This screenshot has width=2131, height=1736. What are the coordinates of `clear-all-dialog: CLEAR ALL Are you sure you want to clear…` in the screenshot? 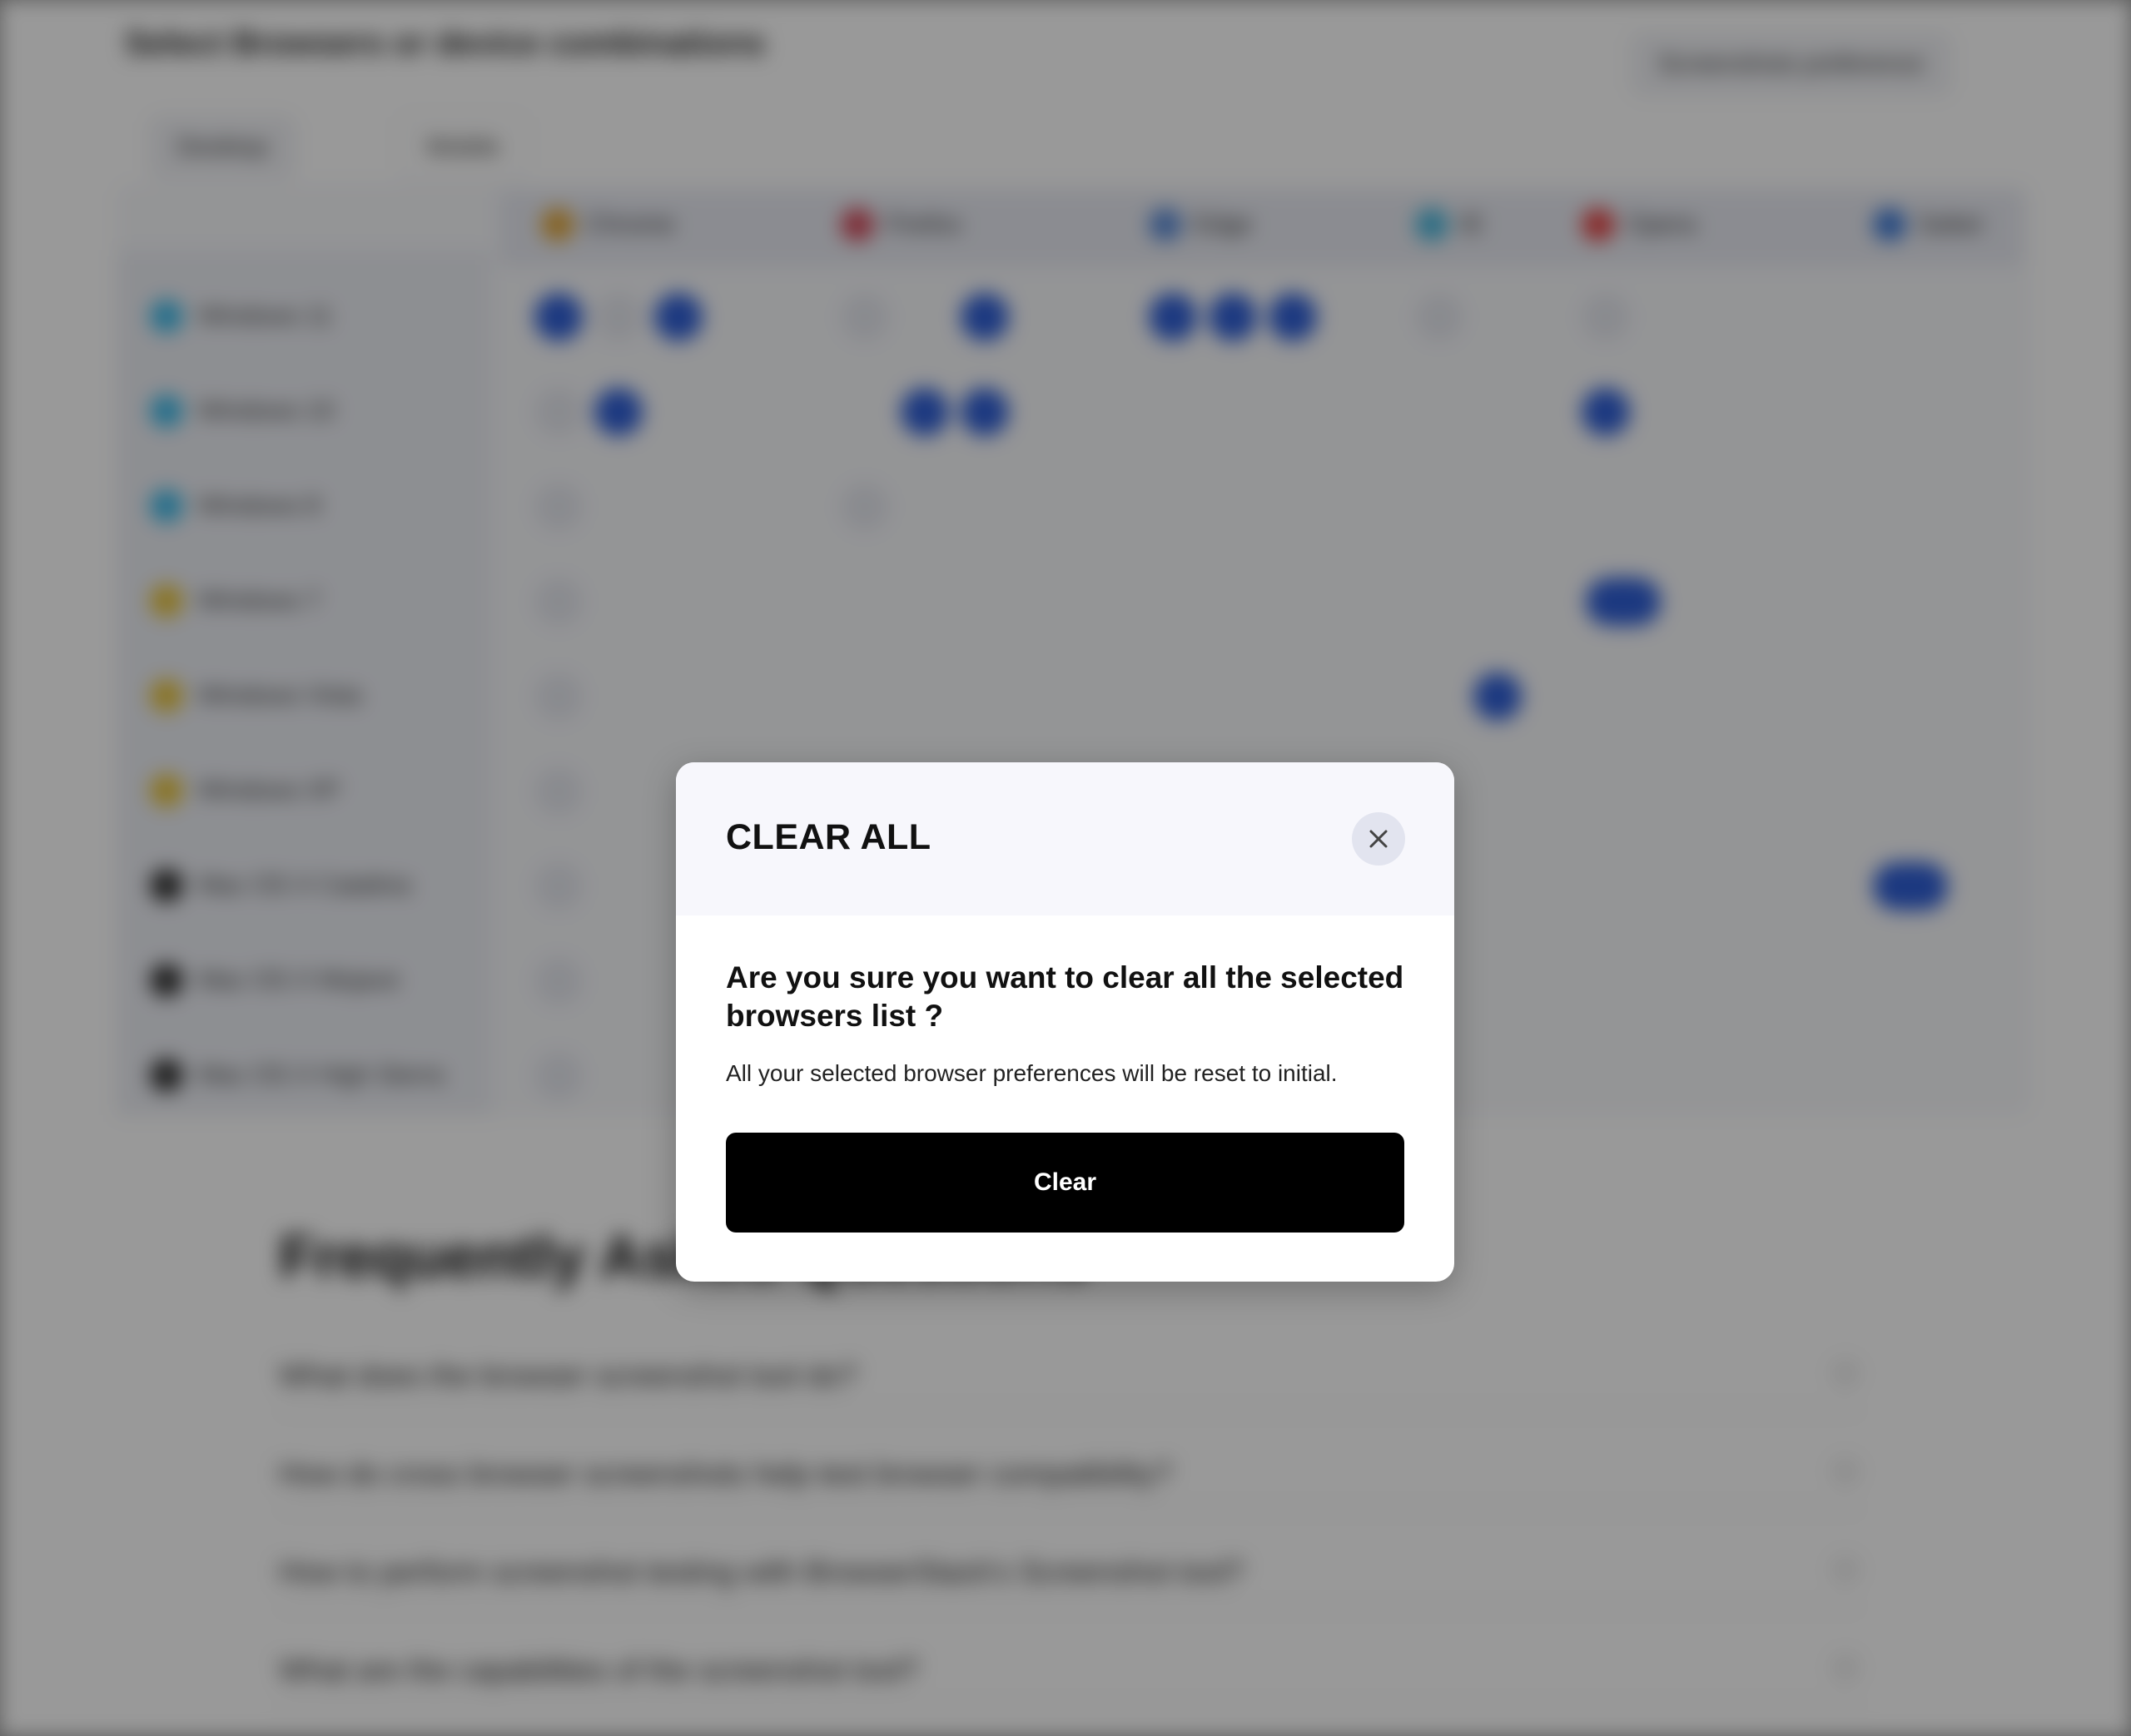 It's located at (1065, 1022).